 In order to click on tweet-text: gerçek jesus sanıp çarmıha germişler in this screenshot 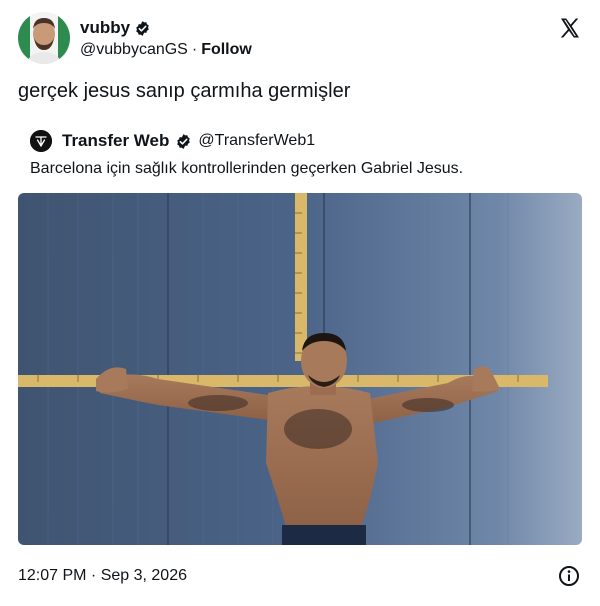, I will do `click(184, 91)`.